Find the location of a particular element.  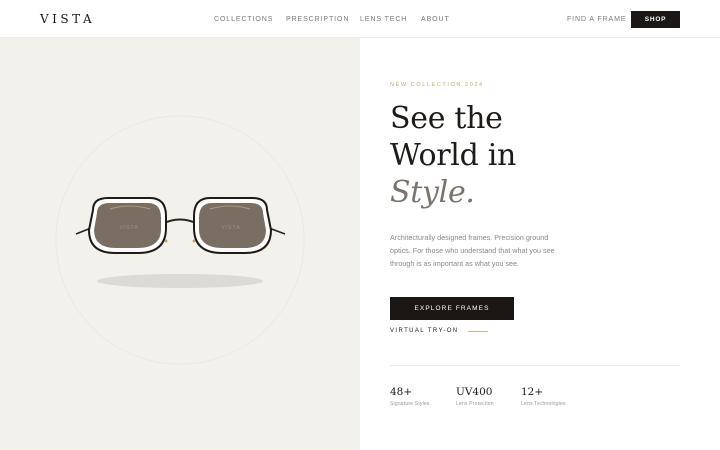

bridge is located at coordinates (180, 221).